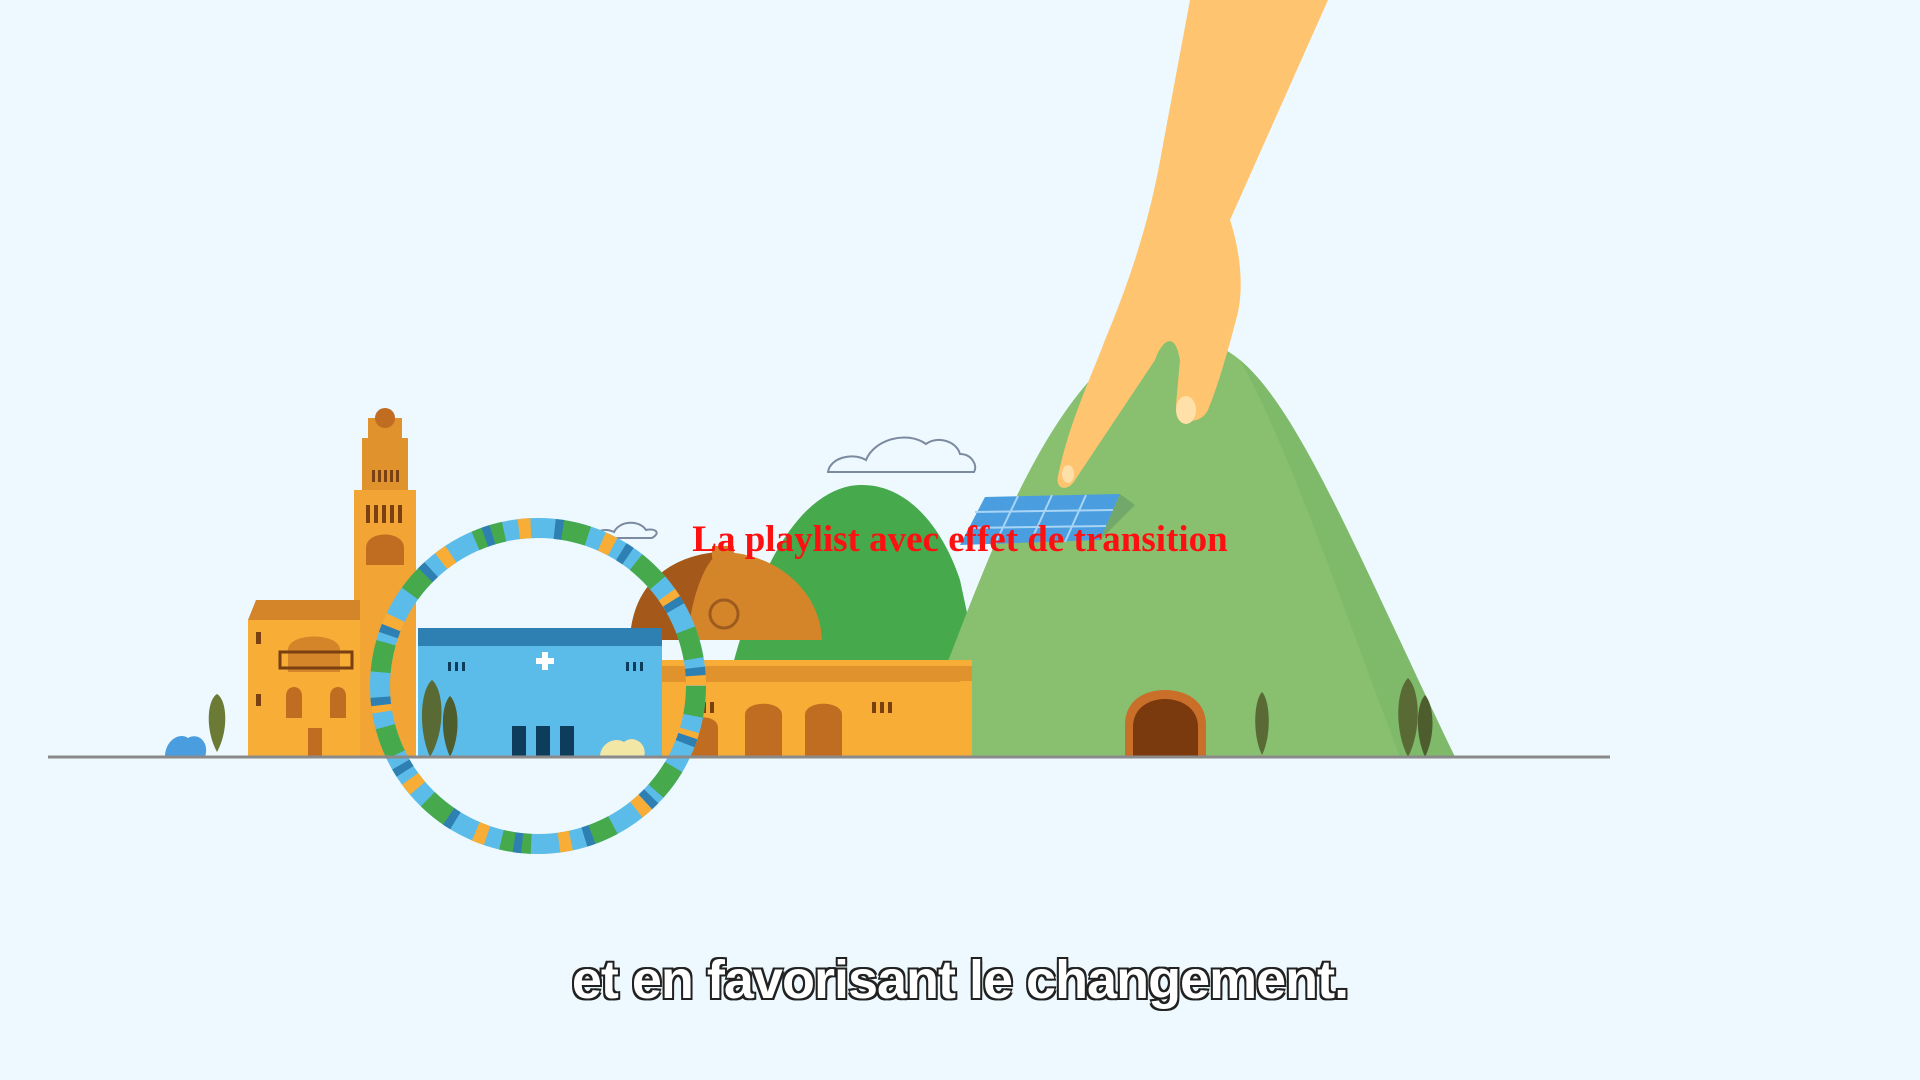  I want to click on cloud-large, so click(901, 454).